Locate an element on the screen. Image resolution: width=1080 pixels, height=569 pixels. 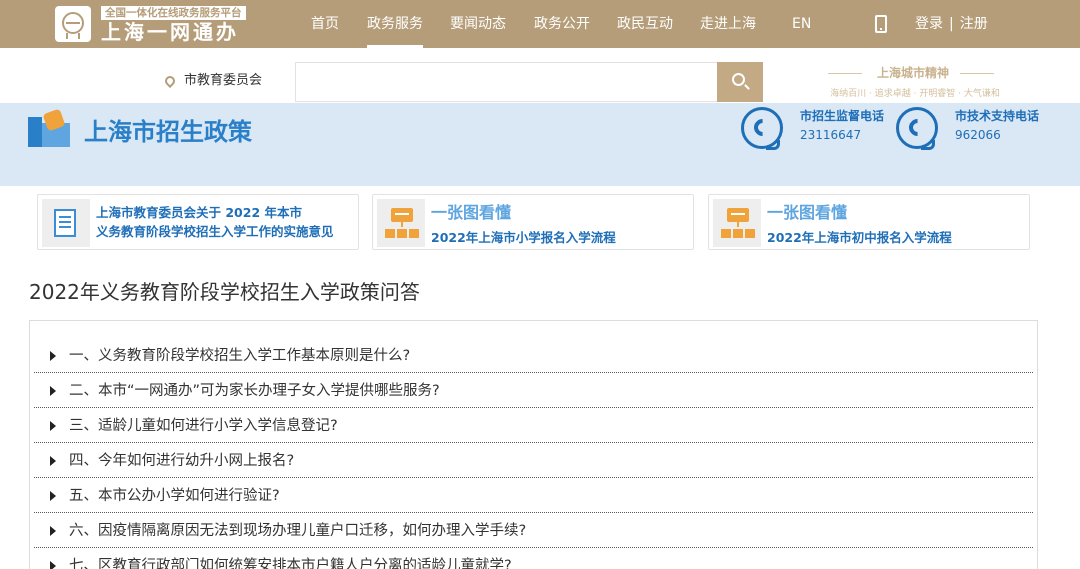
logo-title: 上海一网通办 is located at coordinates (170, 32).